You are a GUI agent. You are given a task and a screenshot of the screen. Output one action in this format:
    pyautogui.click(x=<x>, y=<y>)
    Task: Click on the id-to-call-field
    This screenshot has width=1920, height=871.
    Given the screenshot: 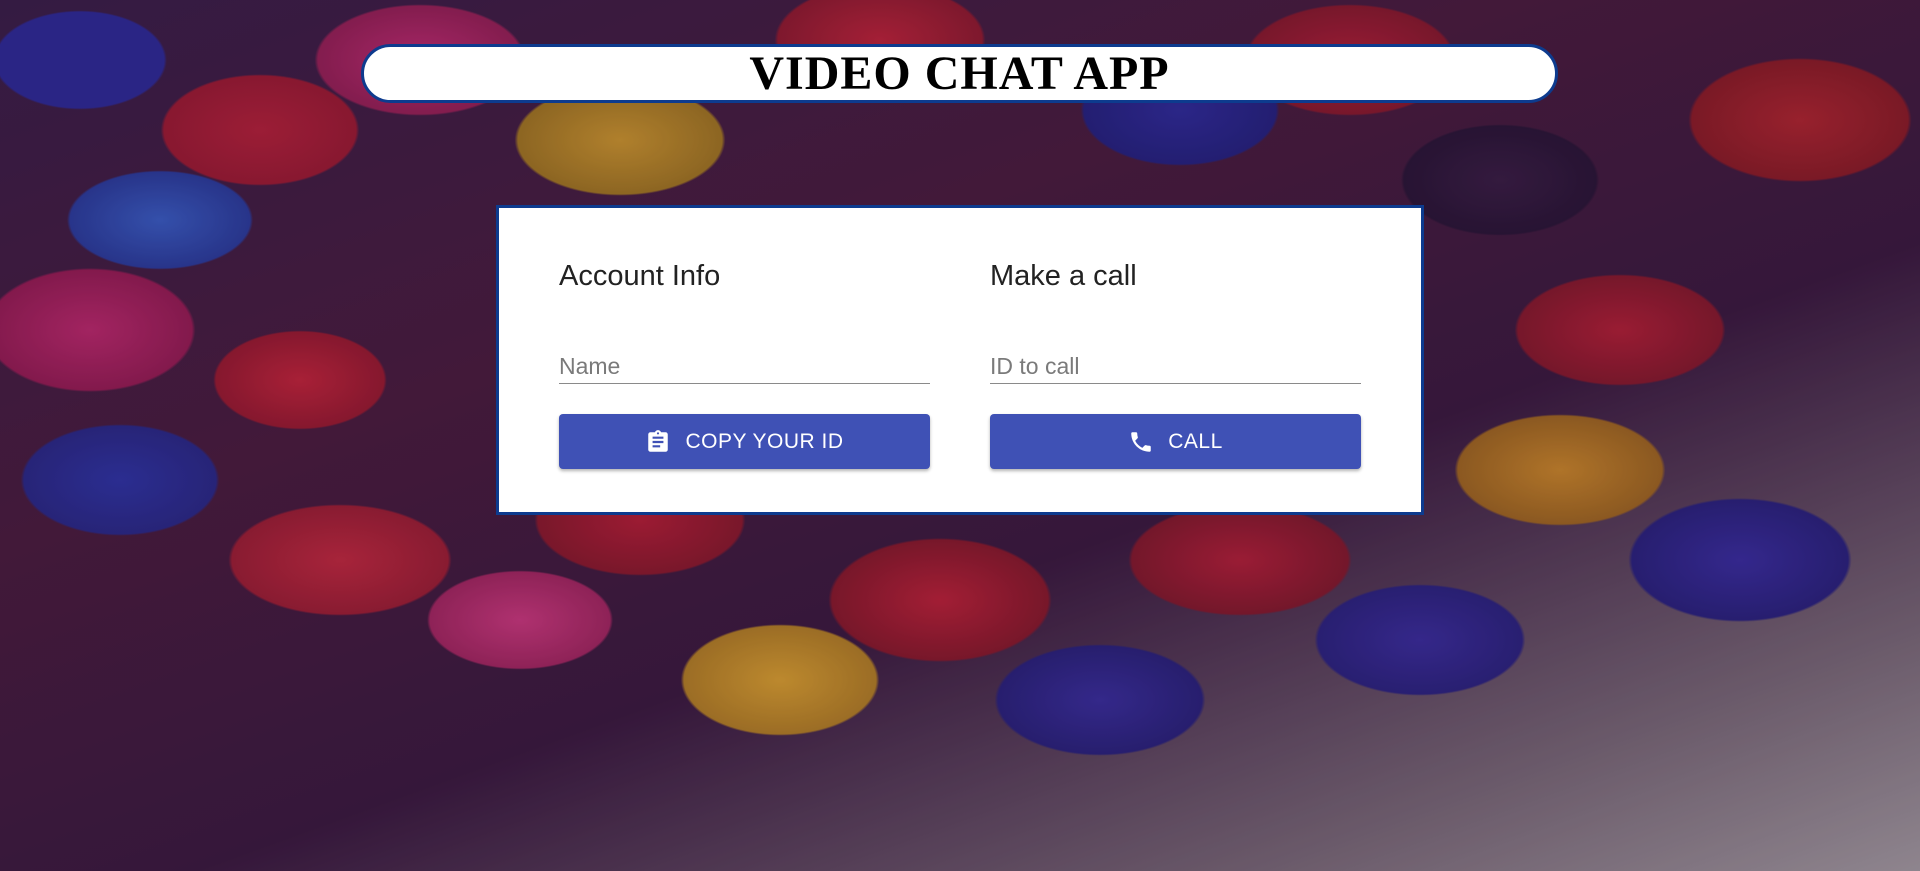 What is the action you would take?
    pyautogui.click(x=1175, y=363)
    